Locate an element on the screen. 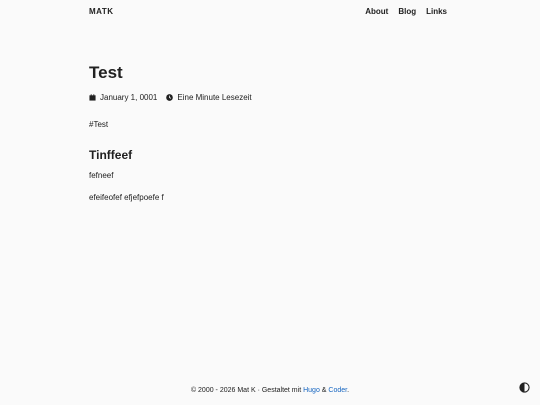 The image size is (540, 405). site-brand-link: MATK is located at coordinates (101, 11).